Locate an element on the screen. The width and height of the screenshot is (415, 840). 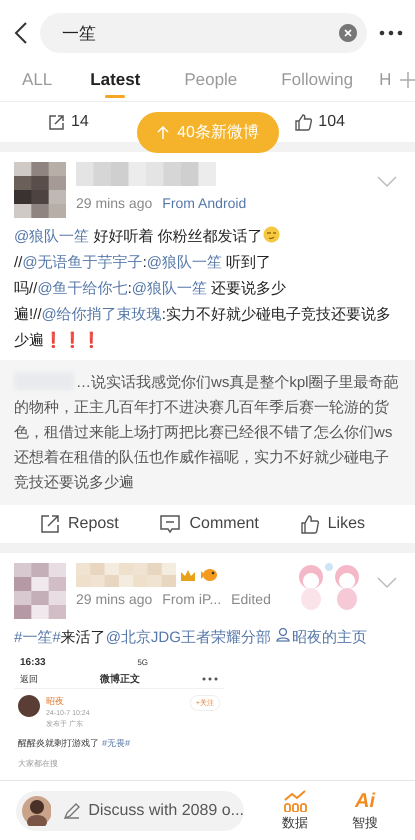
tab: Following is located at coordinates (317, 80).